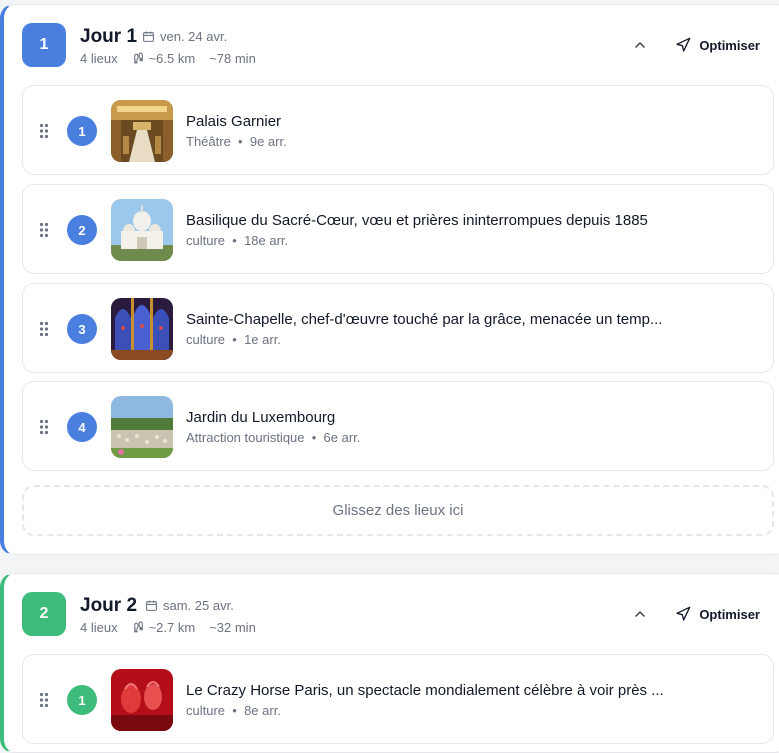 The image size is (779, 753). What do you see at coordinates (208, 141) in the screenshot?
I see `place-category: Théâtre` at bounding box center [208, 141].